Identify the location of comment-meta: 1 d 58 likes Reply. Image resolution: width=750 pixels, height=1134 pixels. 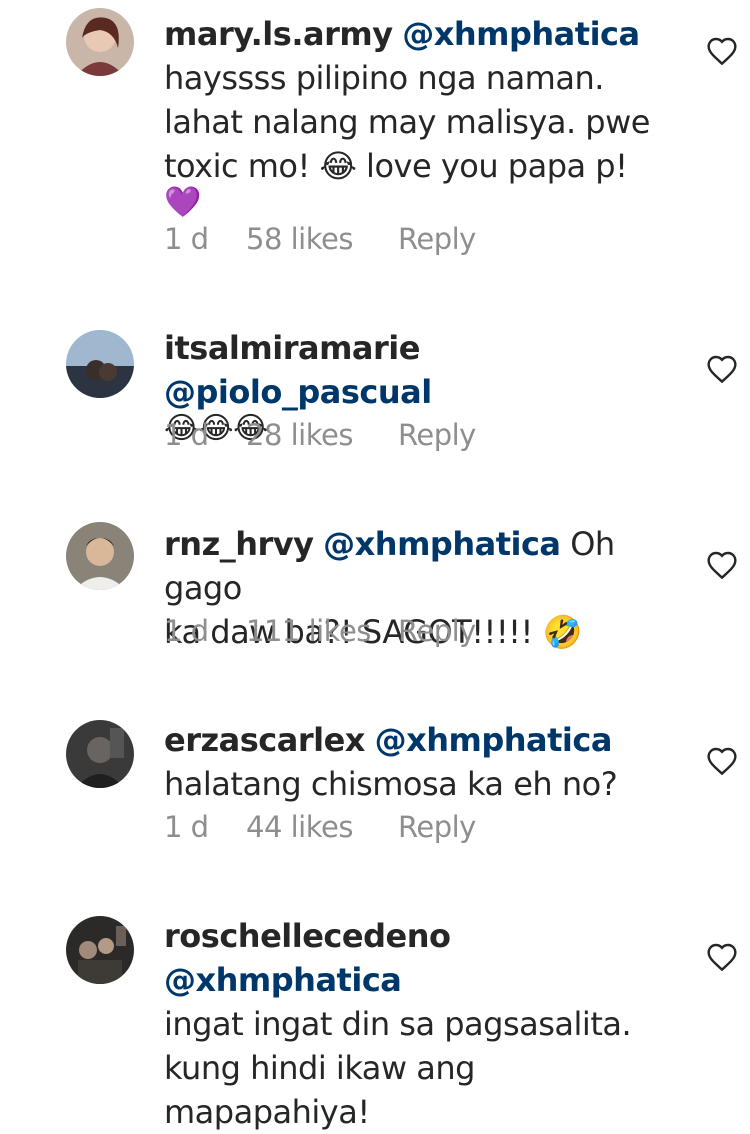
(320, 239).